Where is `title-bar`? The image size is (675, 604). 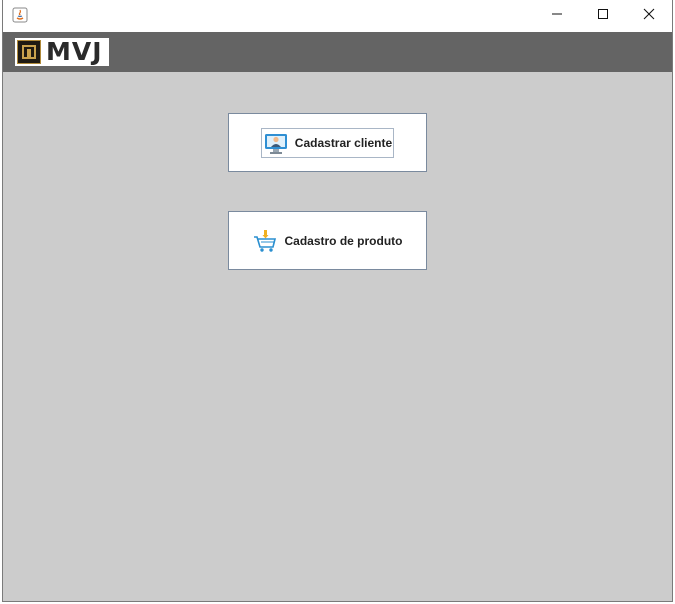
title-bar is located at coordinates (337, 16).